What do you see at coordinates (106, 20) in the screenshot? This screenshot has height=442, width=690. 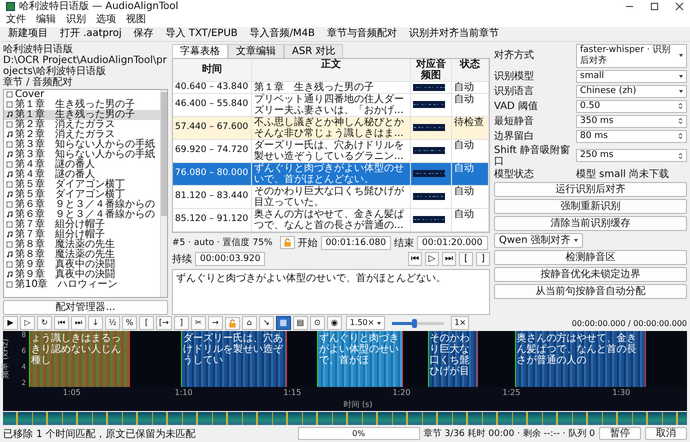 I see `menu-item: 选项` at bounding box center [106, 20].